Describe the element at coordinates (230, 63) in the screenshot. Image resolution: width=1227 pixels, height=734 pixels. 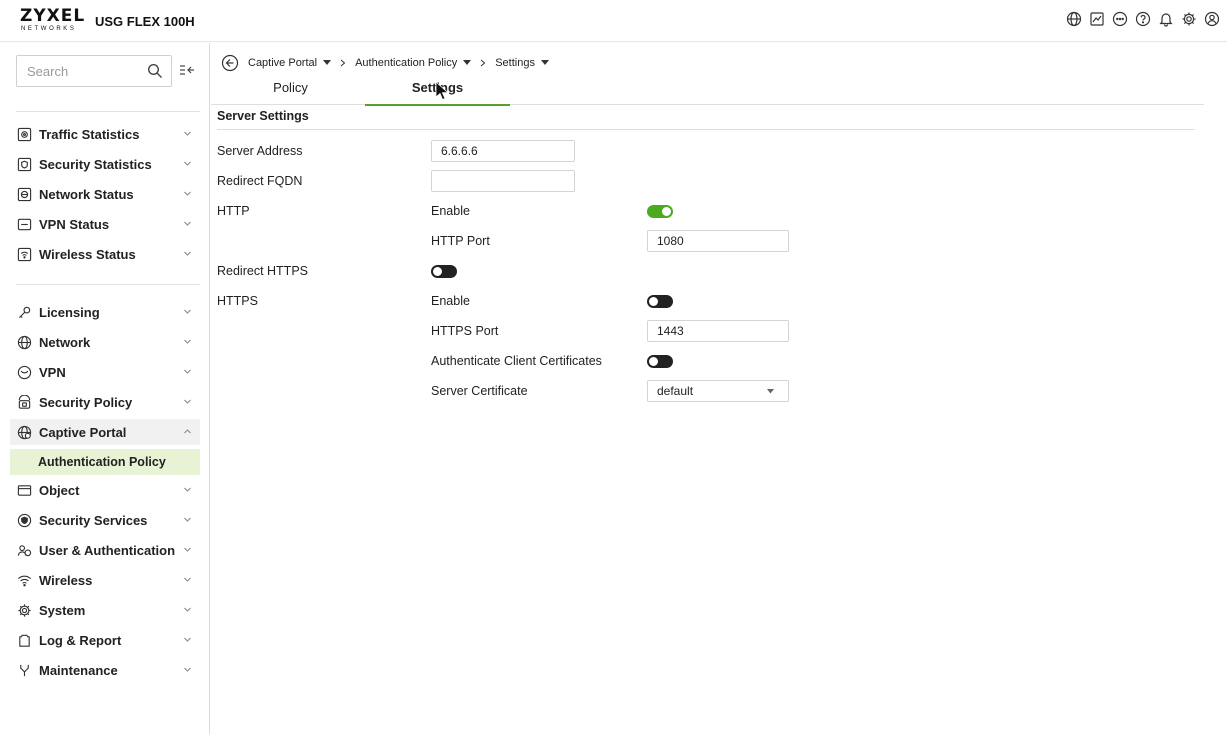
I see `back-arrow-icon` at that location.